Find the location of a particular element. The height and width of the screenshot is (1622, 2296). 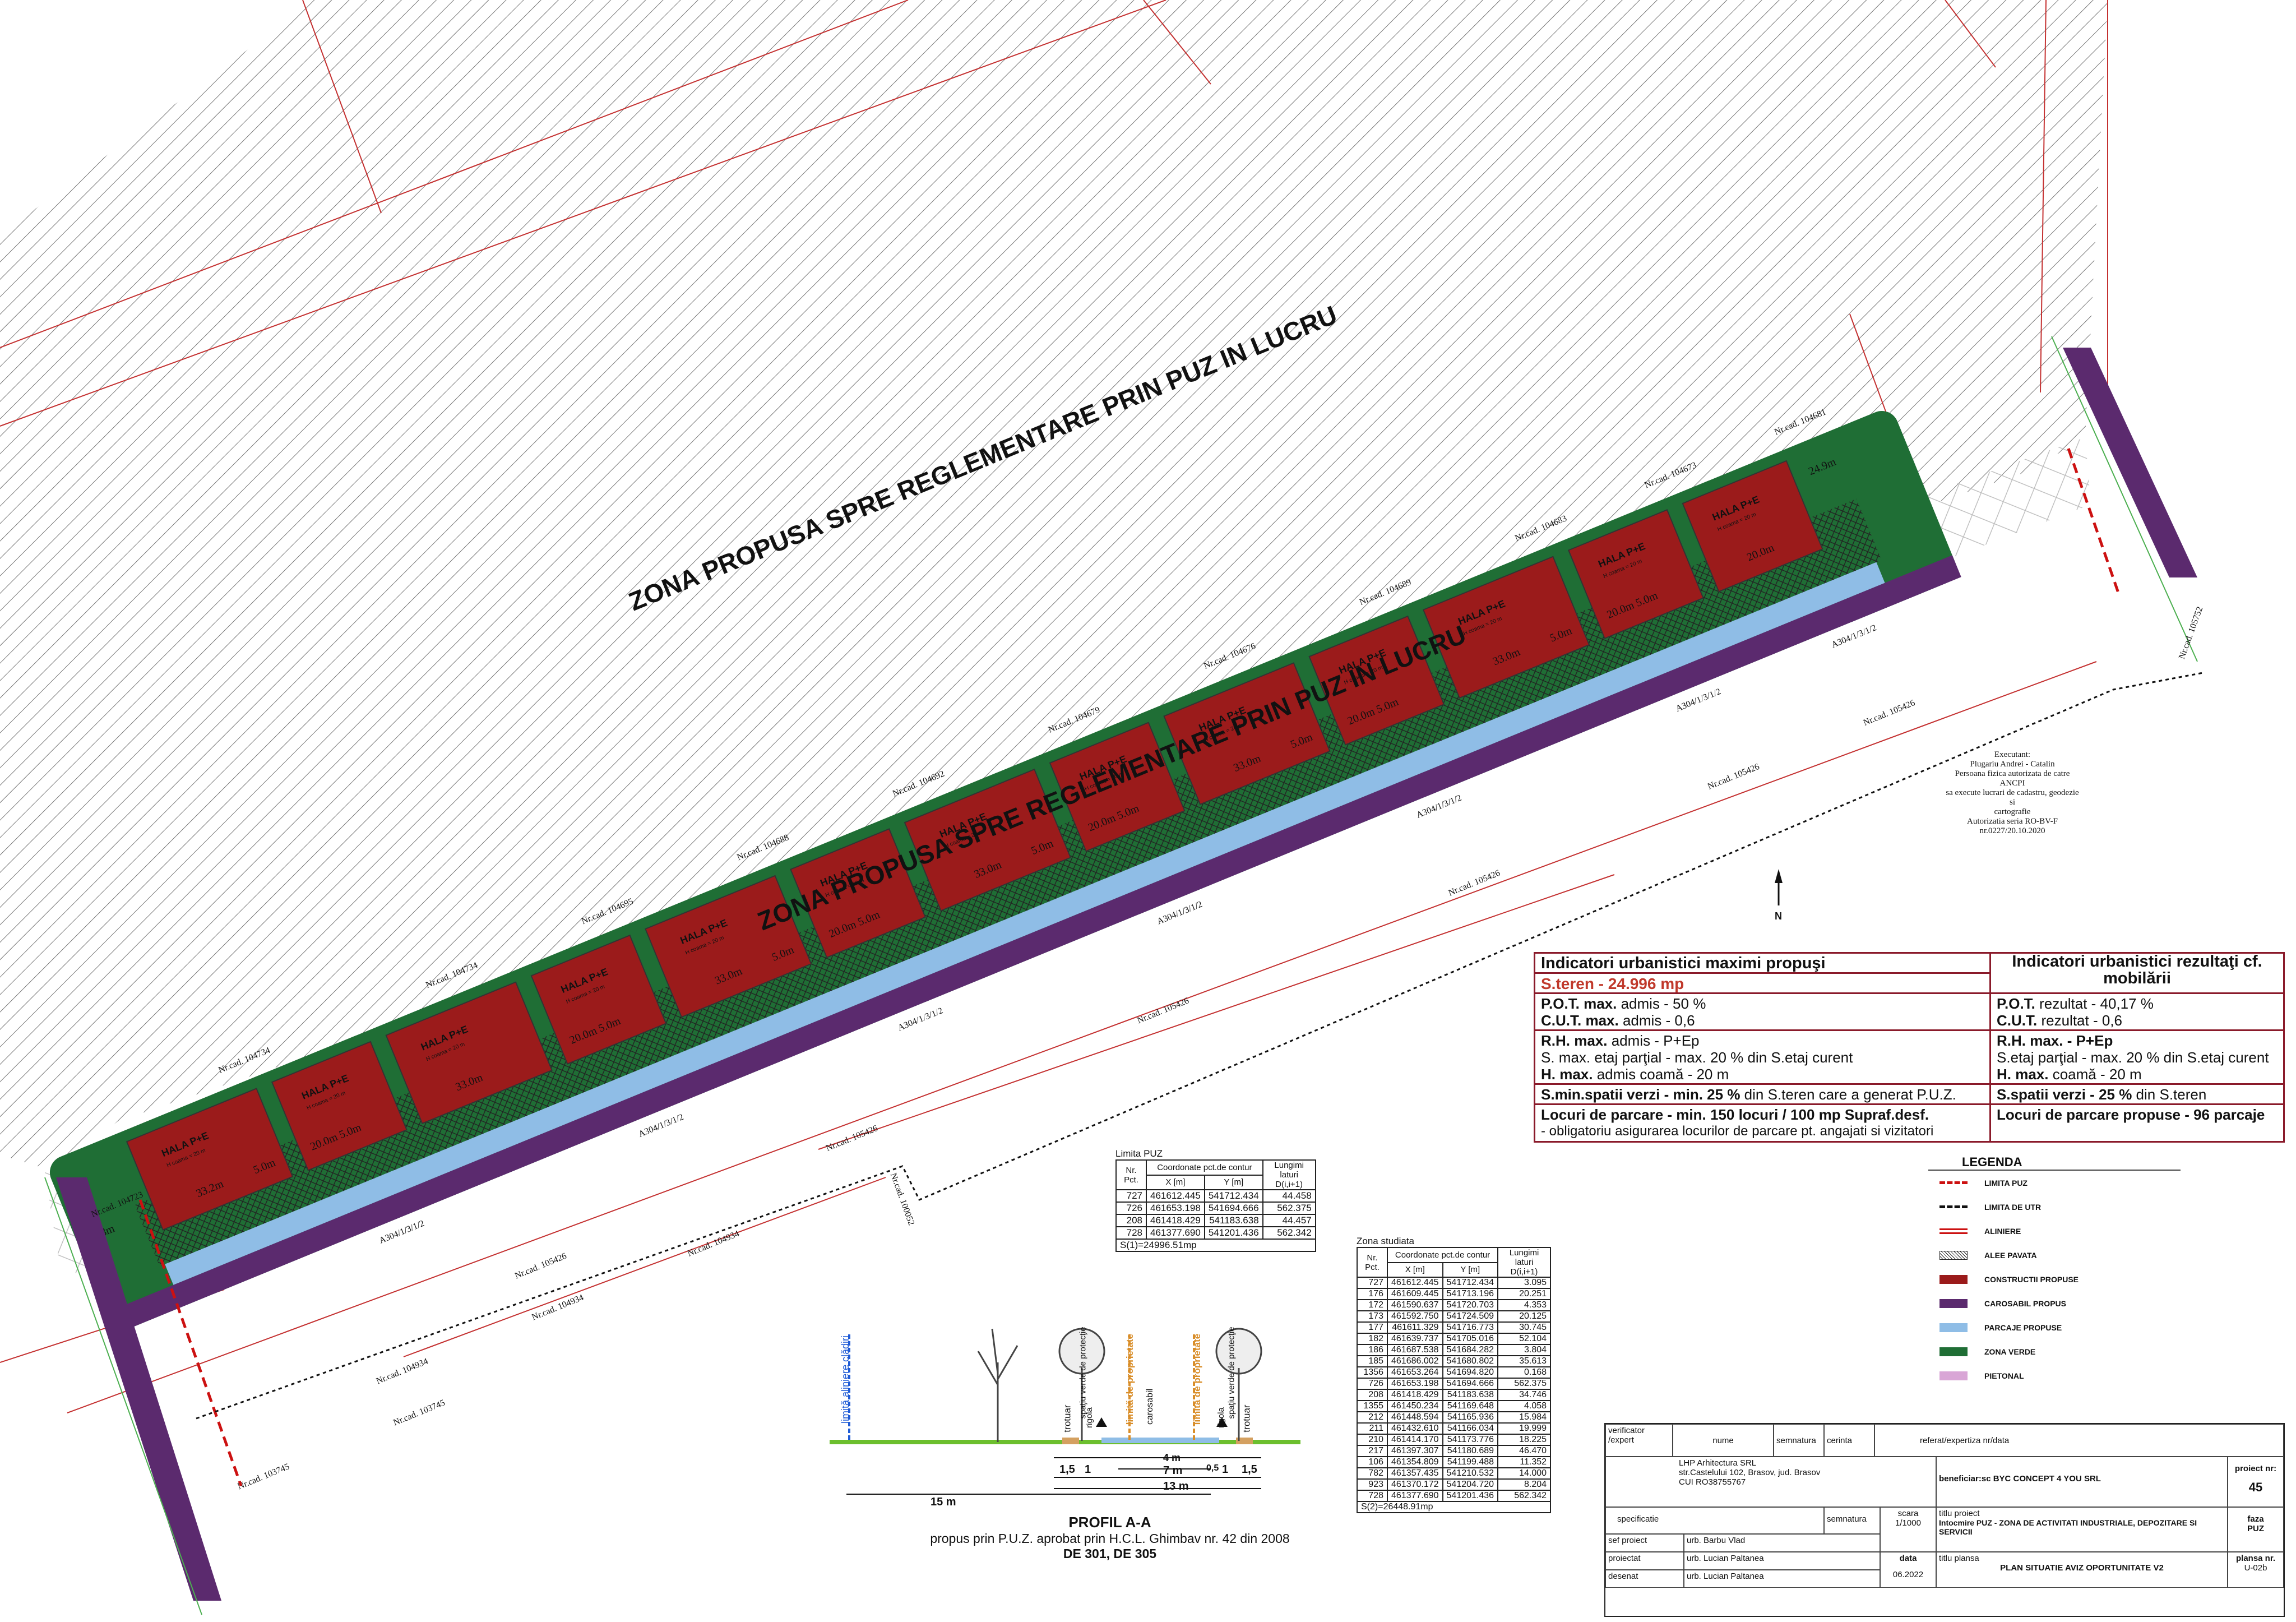

profile-rigola-label-right: rigola is located at coordinates (1221, 1417).